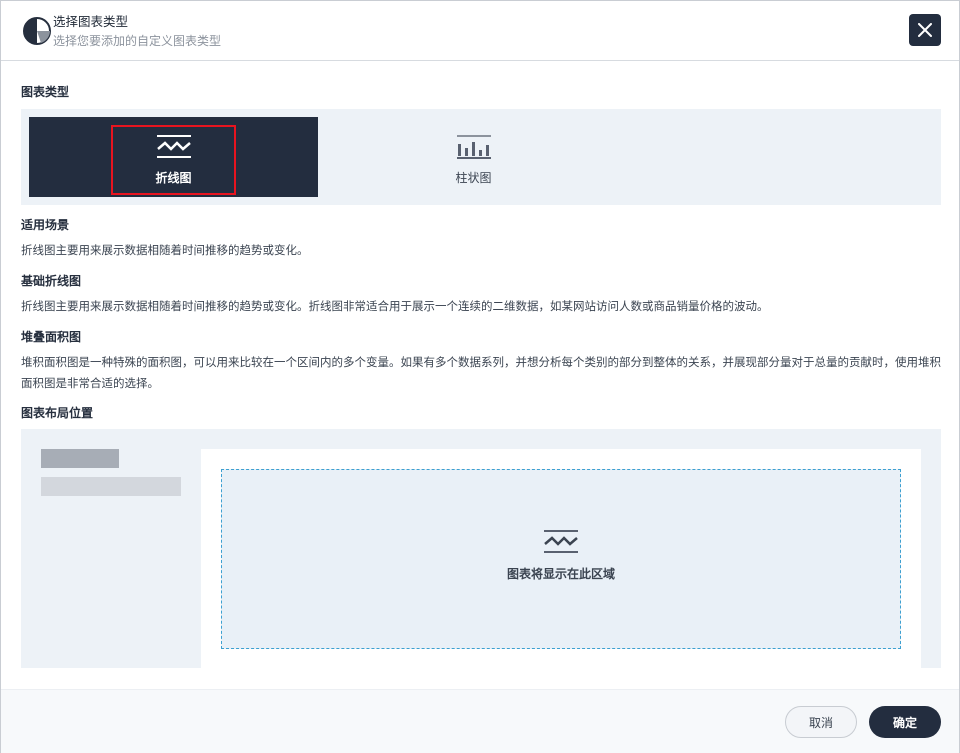  What do you see at coordinates (473, 178) in the screenshot?
I see `chart-type-label: 柱状图` at bounding box center [473, 178].